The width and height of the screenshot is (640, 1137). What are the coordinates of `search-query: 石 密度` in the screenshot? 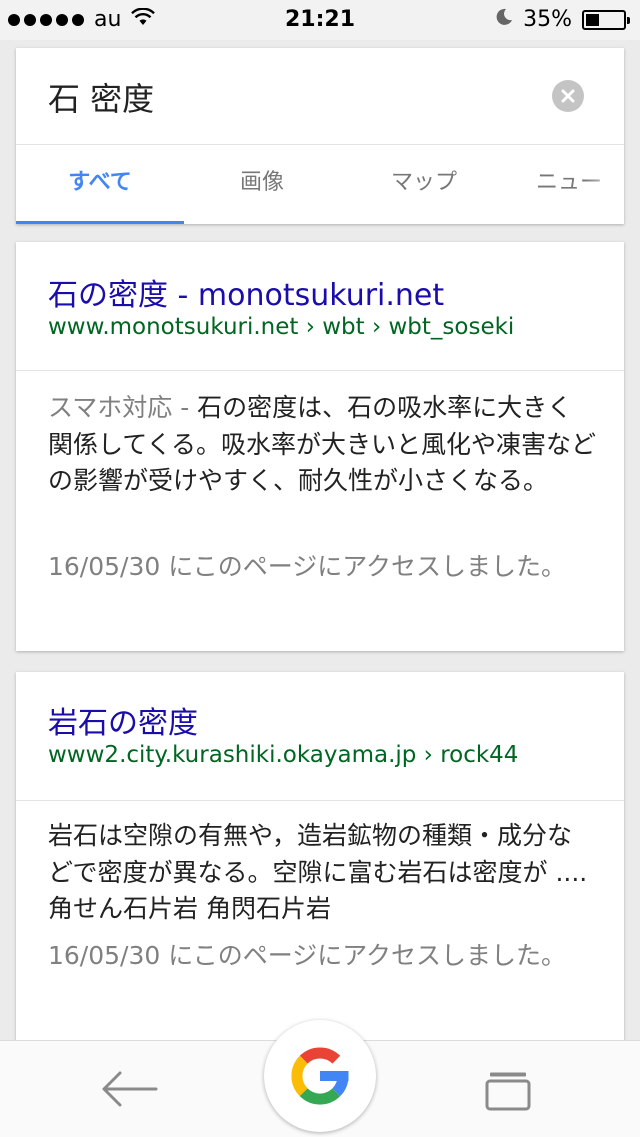 It's located at (101, 97).